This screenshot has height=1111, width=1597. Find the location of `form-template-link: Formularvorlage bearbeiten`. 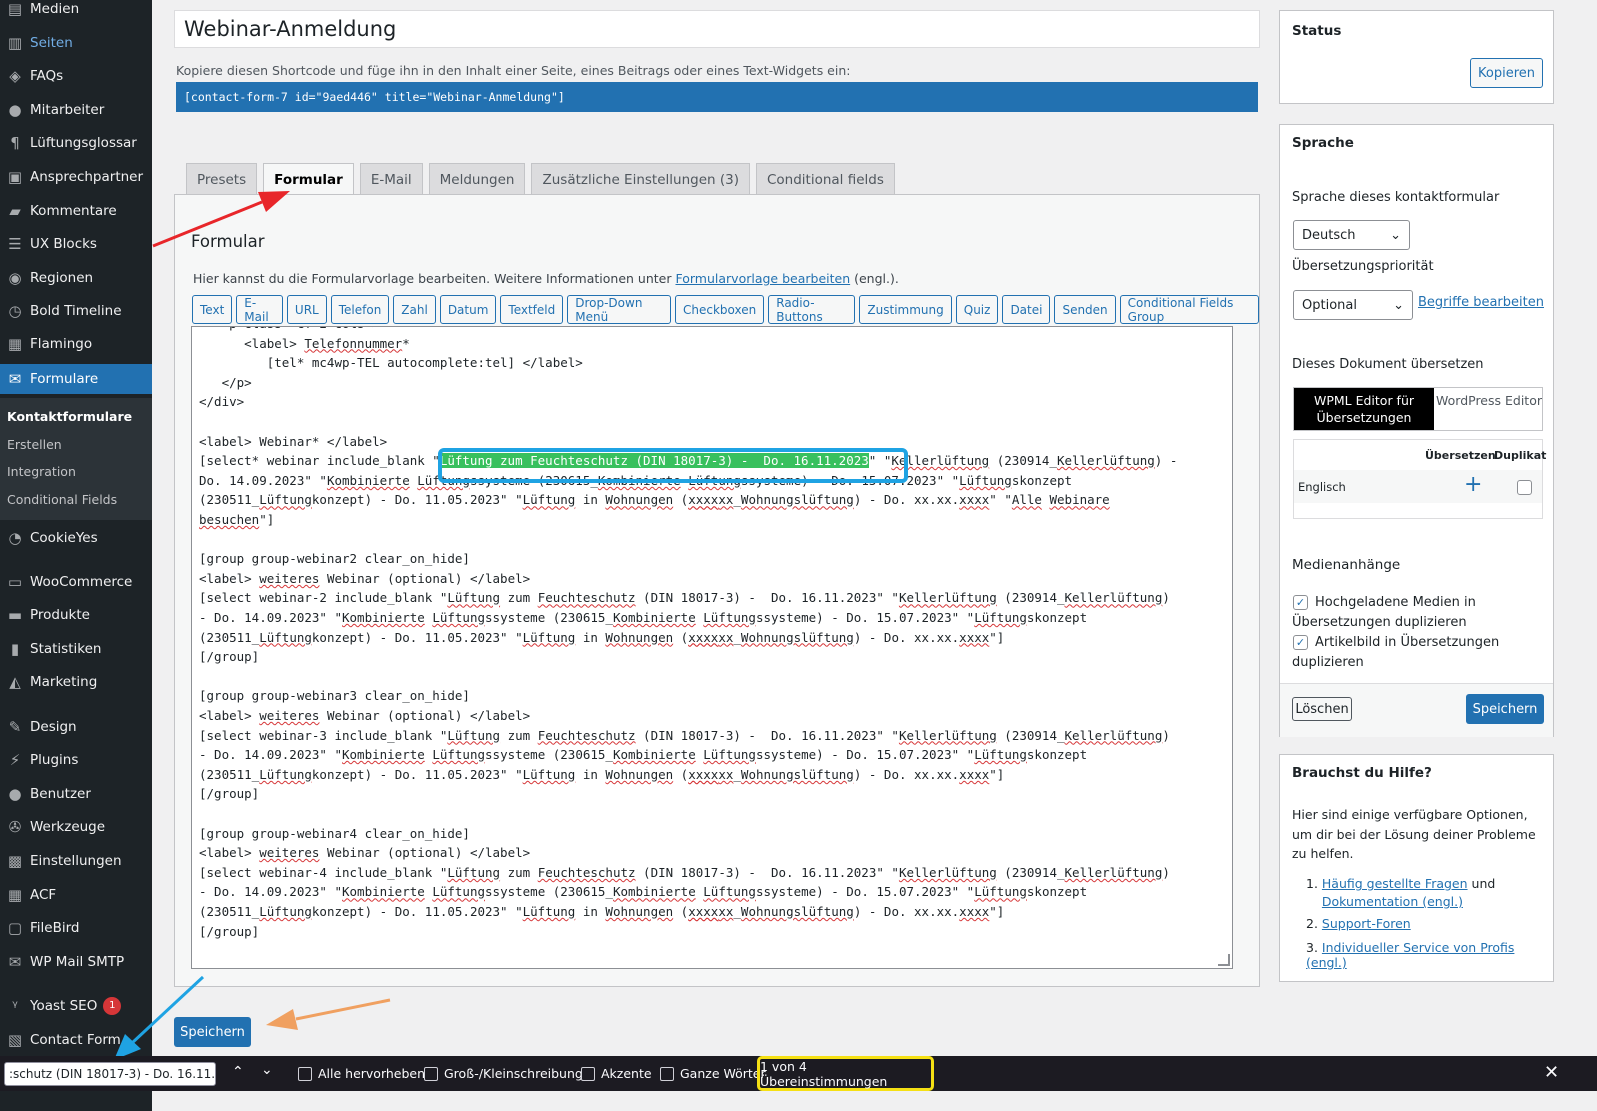

form-template-link: Formularvorlage bearbeiten is located at coordinates (762, 278).